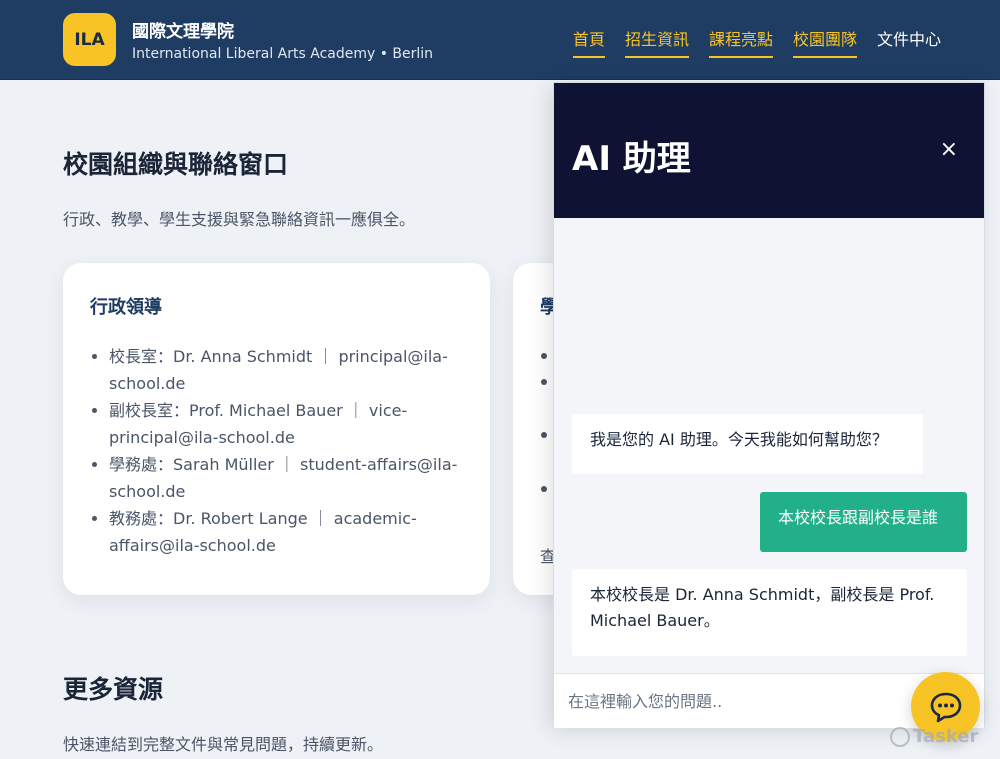 This screenshot has height=759, width=1000. I want to click on watermark: Tasker, so click(934, 736).